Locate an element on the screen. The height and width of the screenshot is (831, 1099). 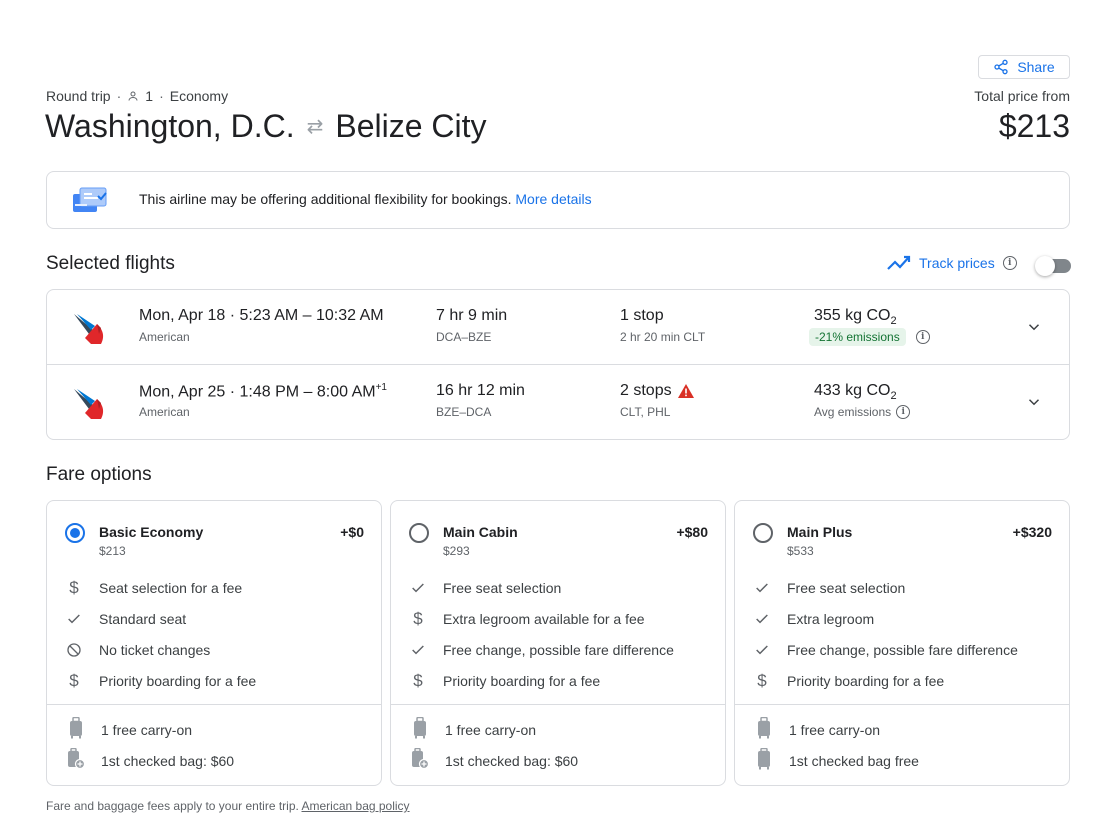
fare-feature-text: No ticket changes is located at coordinates (155, 650).